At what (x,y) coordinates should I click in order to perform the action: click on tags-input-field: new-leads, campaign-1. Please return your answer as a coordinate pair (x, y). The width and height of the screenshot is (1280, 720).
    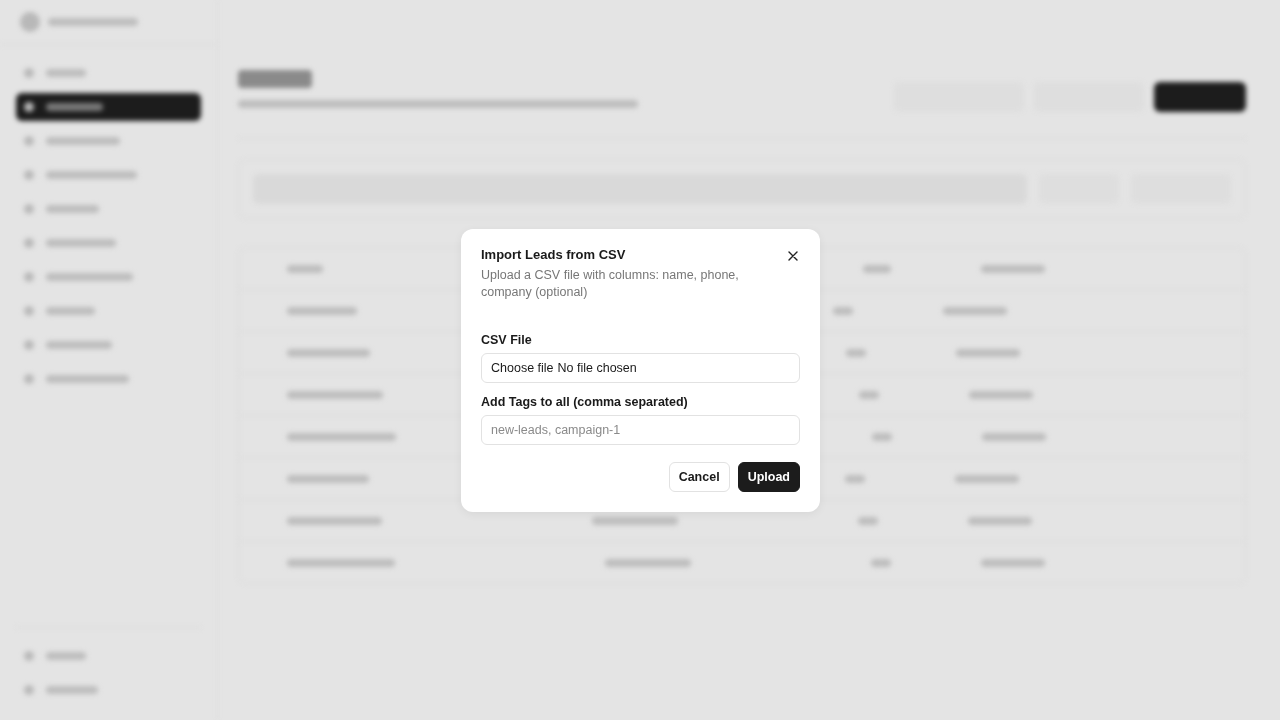
    Looking at the image, I should click on (640, 430).